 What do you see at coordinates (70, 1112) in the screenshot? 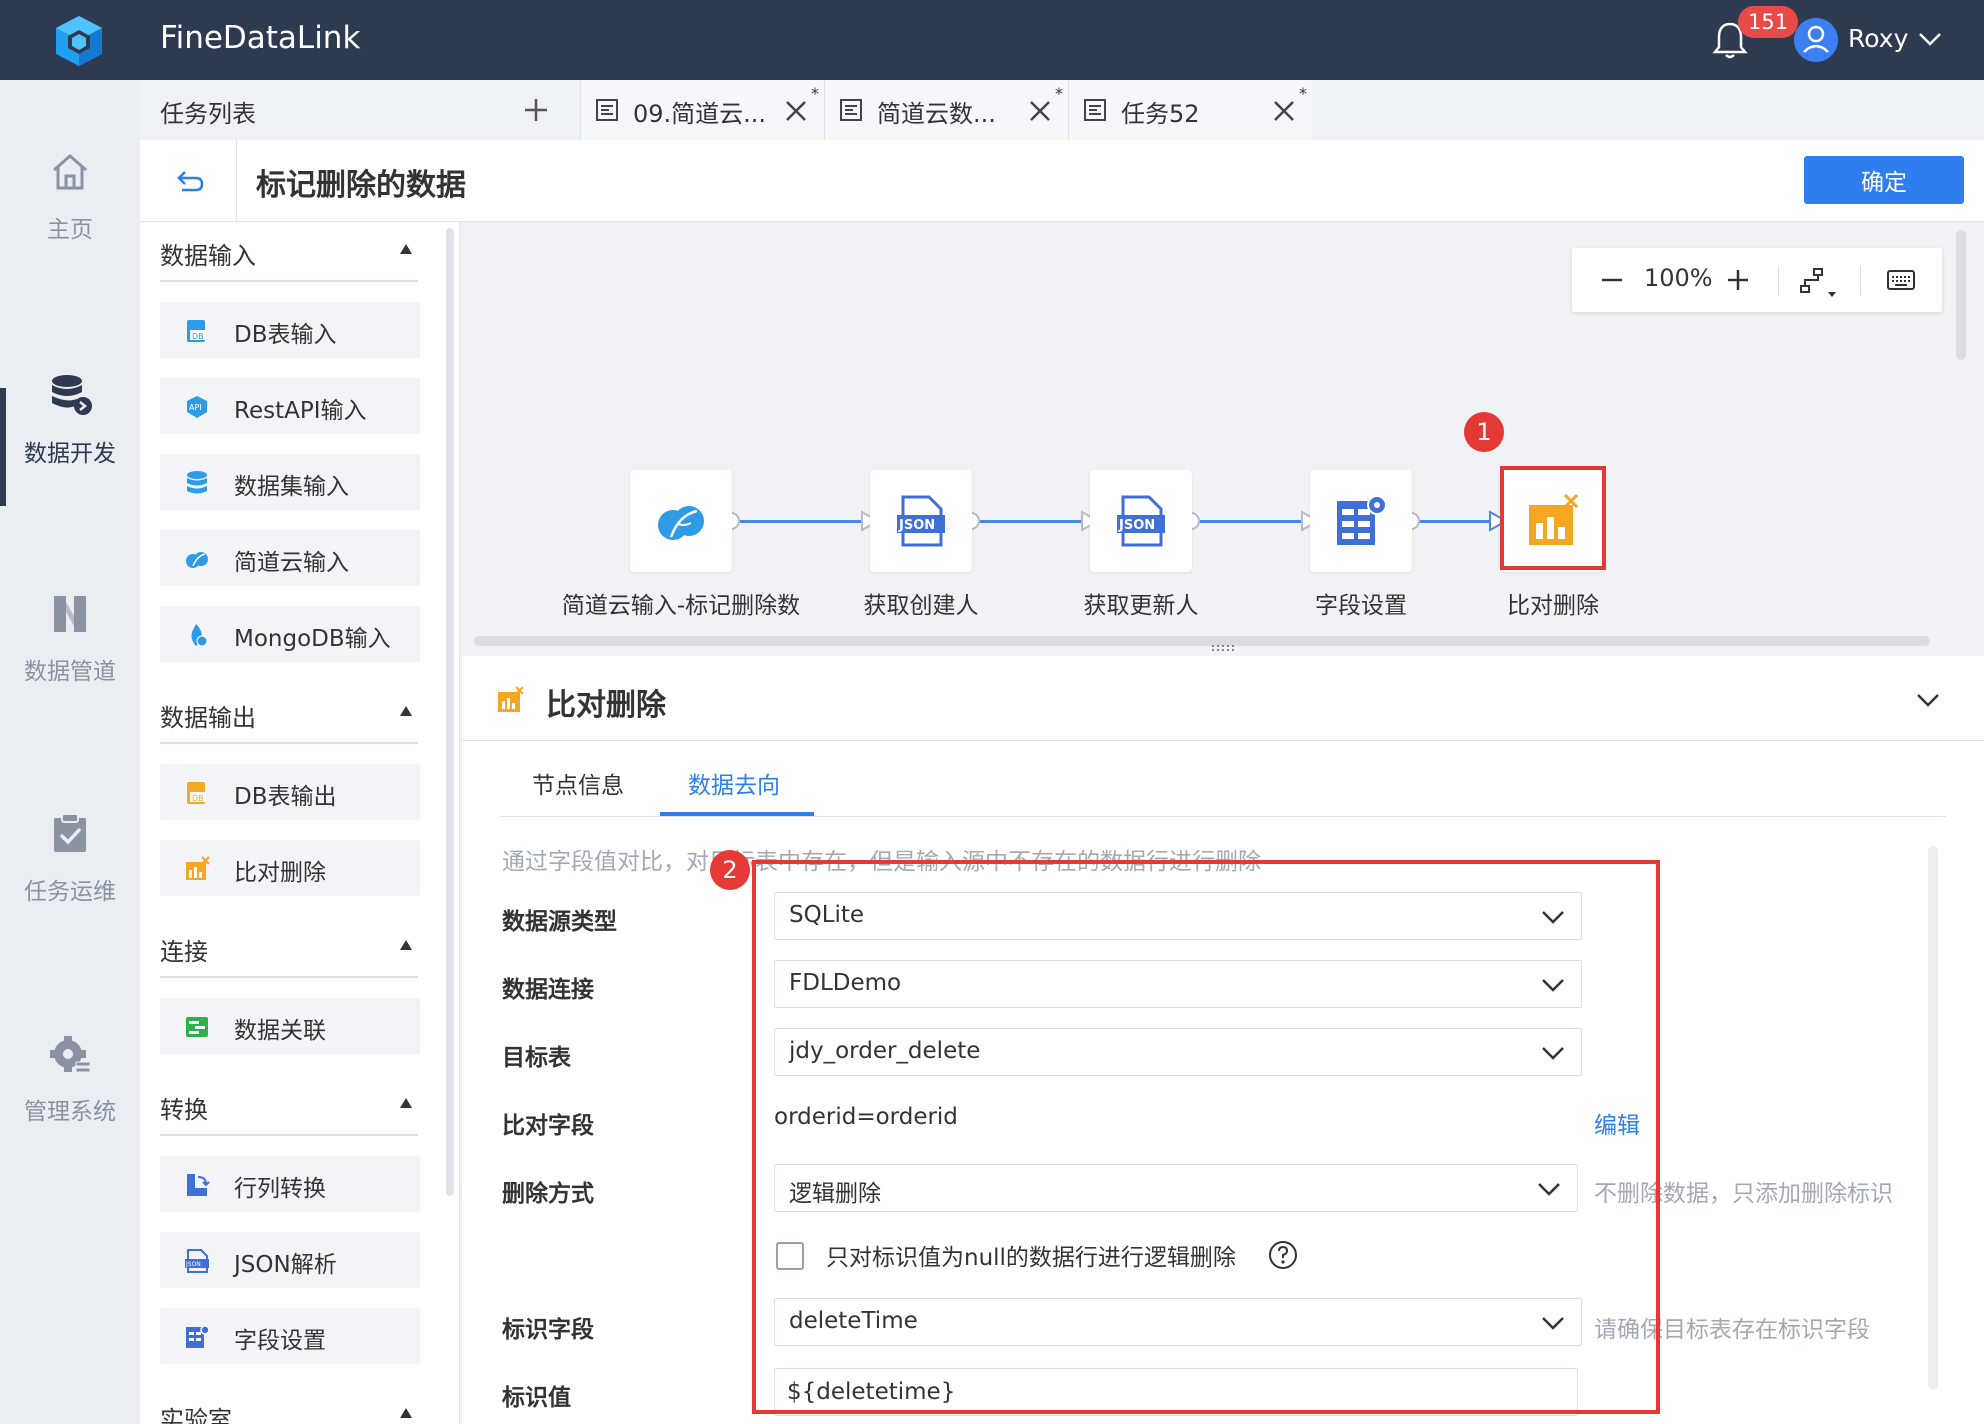
I see `nav-label: 管理系统` at bounding box center [70, 1112].